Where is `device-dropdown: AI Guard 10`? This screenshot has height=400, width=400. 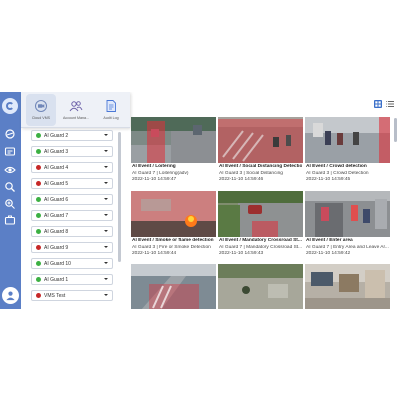 device-dropdown: AI Guard 10 is located at coordinates (72, 263).